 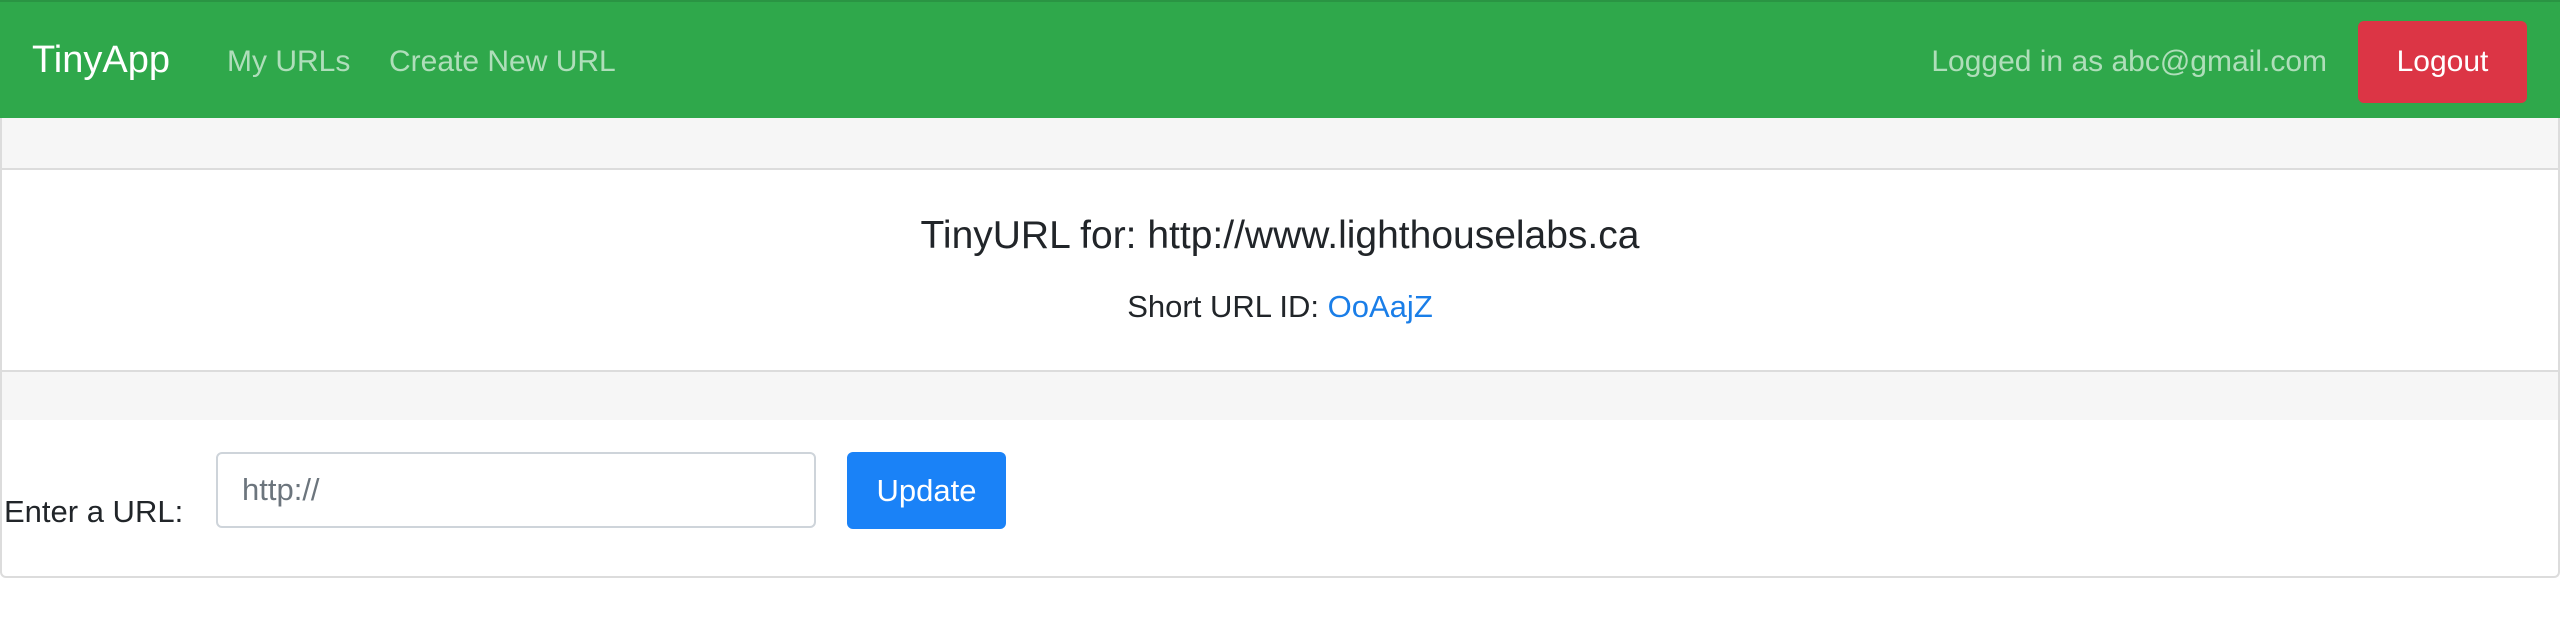 What do you see at coordinates (516, 490) in the screenshot?
I see `url-input` at bounding box center [516, 490].